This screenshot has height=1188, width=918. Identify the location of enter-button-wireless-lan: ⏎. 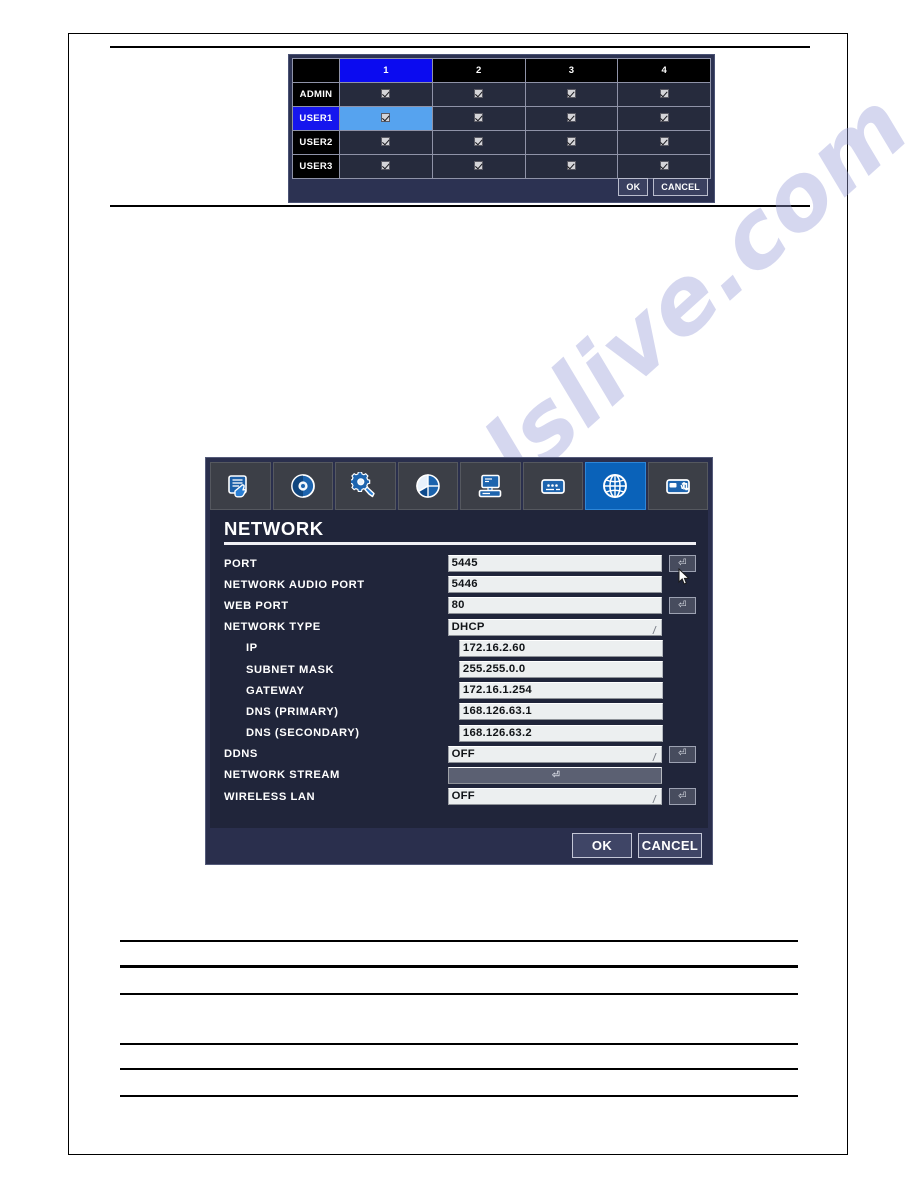
(682, 797).